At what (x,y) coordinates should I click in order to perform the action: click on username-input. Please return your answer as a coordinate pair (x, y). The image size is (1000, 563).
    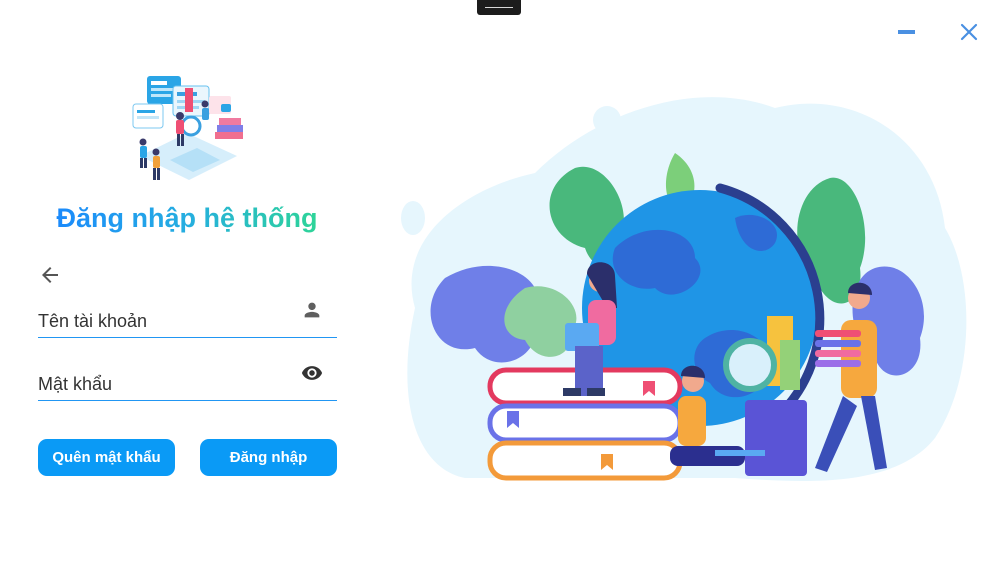
    Looking at the image, I should click on (165, 321).